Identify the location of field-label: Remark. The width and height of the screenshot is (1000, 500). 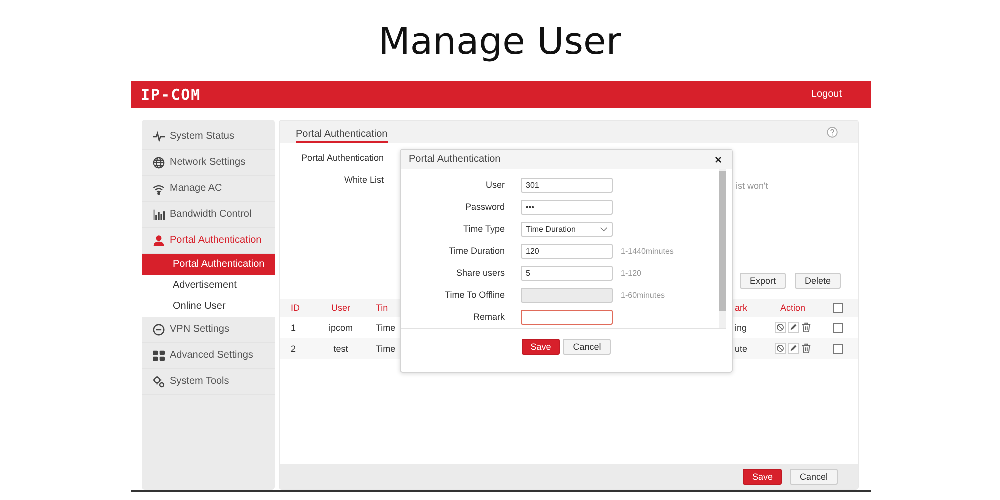
(488, 317).